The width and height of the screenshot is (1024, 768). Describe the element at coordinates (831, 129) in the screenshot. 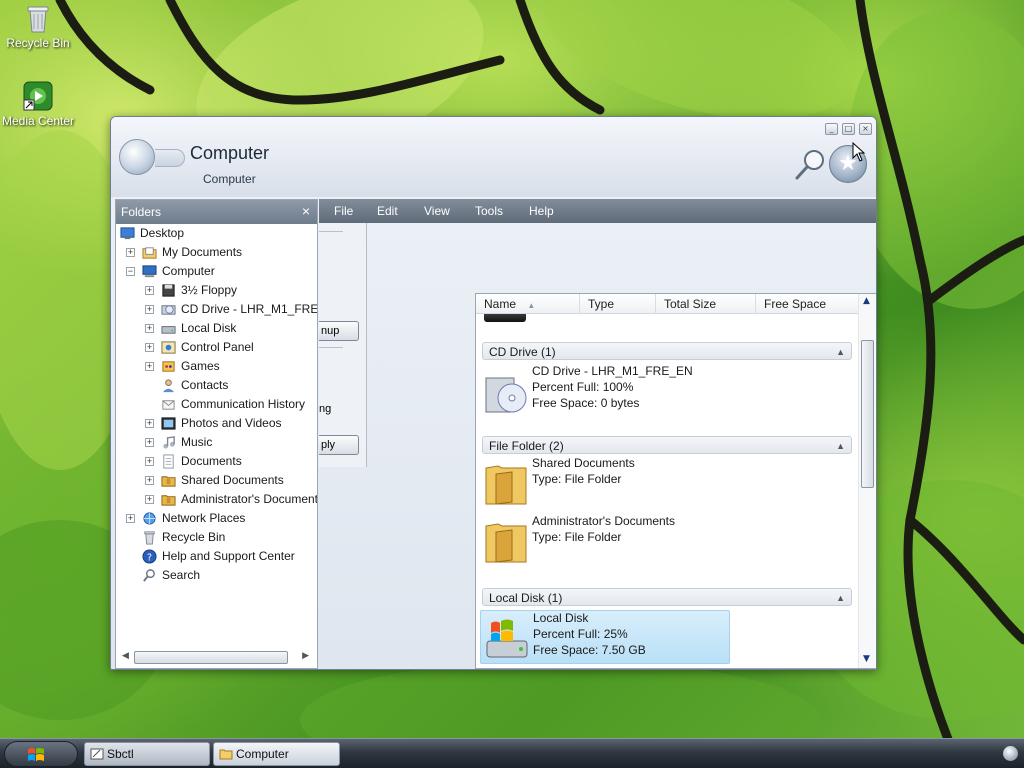

I see `minimize-button: _` at that location.